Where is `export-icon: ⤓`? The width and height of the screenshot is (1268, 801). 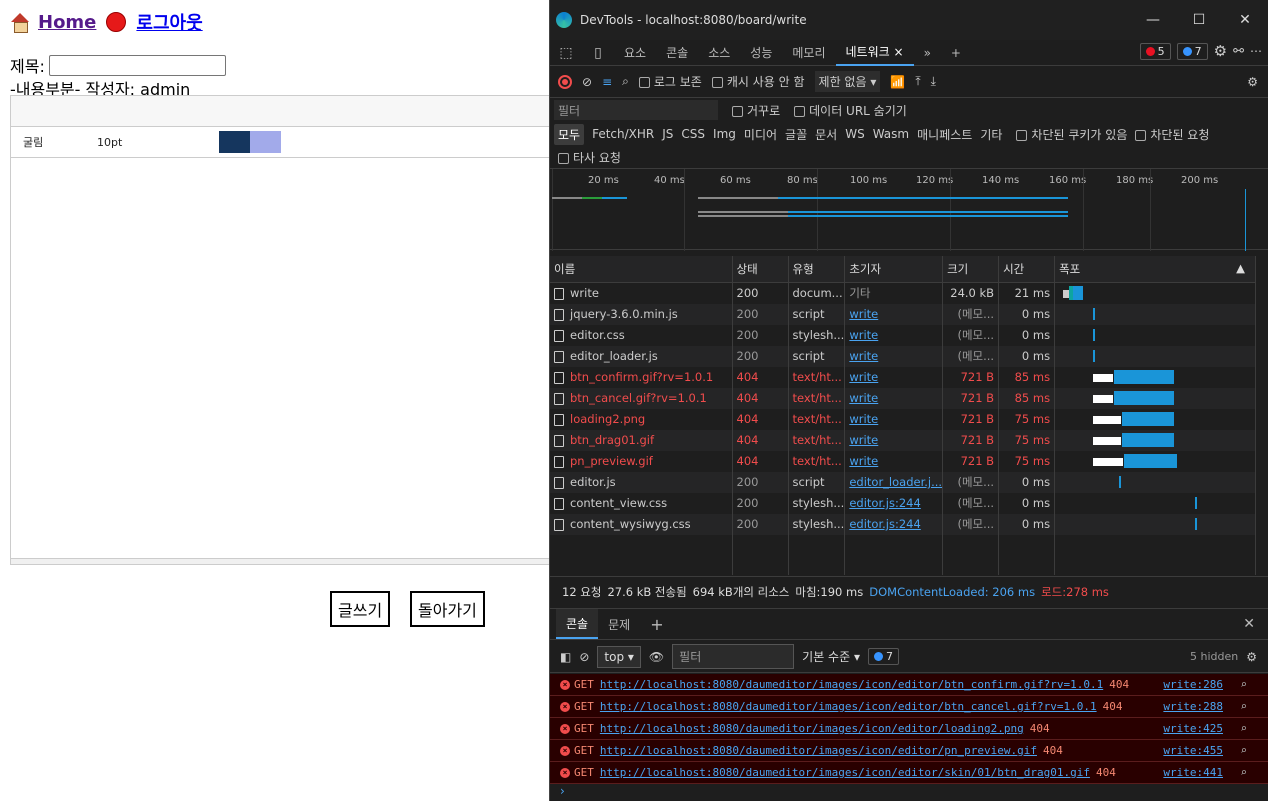 export-icon: ⤓ is located at coordinates (933, 81).